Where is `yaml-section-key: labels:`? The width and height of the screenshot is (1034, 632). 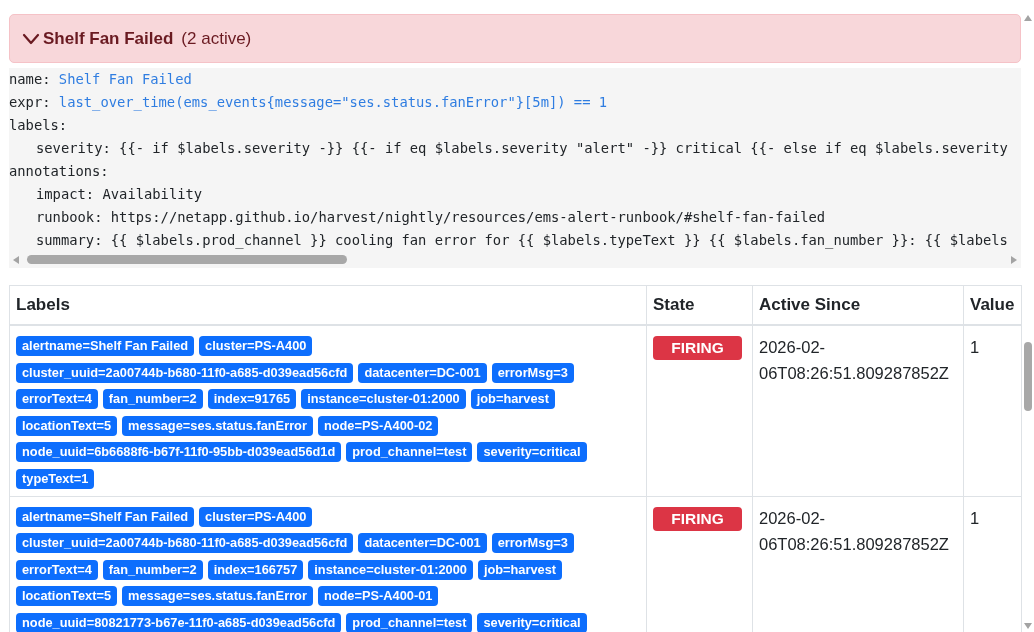
yaml-section-key: labels: is located at coordinates (38, 125).